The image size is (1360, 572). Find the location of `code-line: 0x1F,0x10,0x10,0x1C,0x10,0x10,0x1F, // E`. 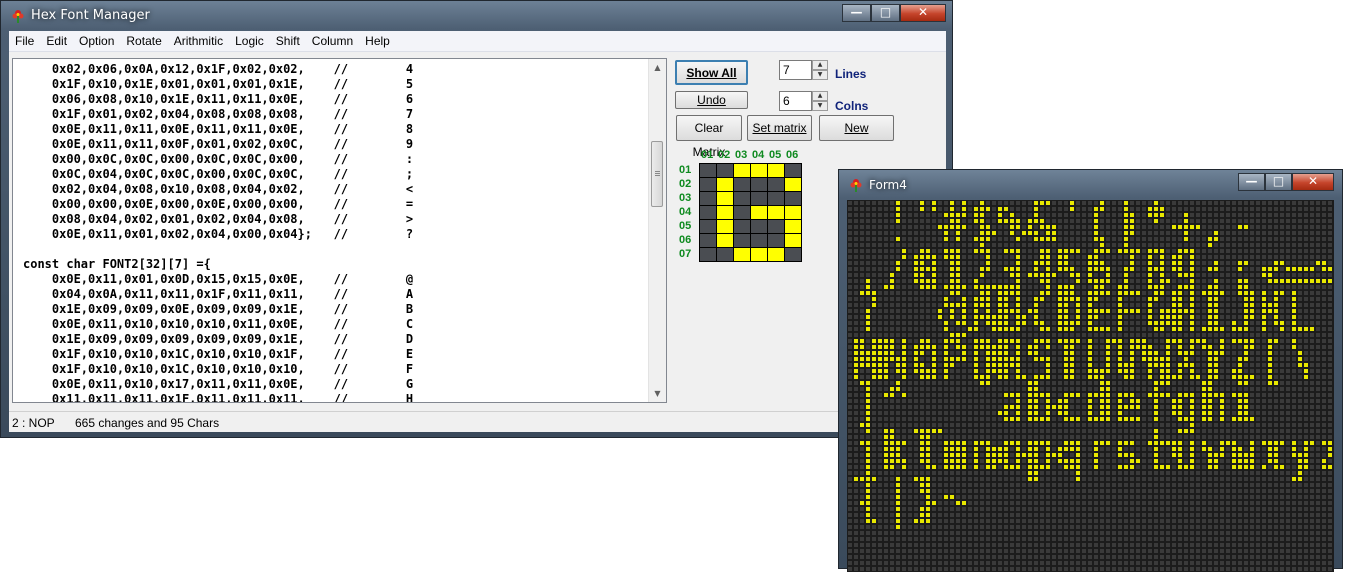

code-line: 0x1F,0x10,0x10,0x1C,0x10,0x10,0x1F, // E is located at coordinates (336, 354).